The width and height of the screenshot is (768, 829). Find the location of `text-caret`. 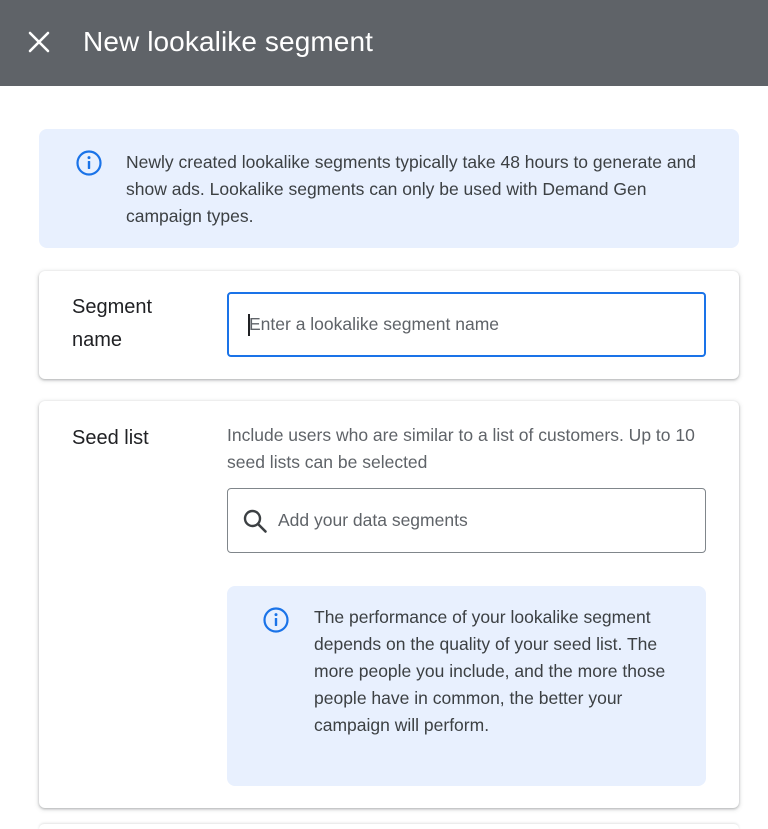

text-caret is located at coordinates (249, 325).